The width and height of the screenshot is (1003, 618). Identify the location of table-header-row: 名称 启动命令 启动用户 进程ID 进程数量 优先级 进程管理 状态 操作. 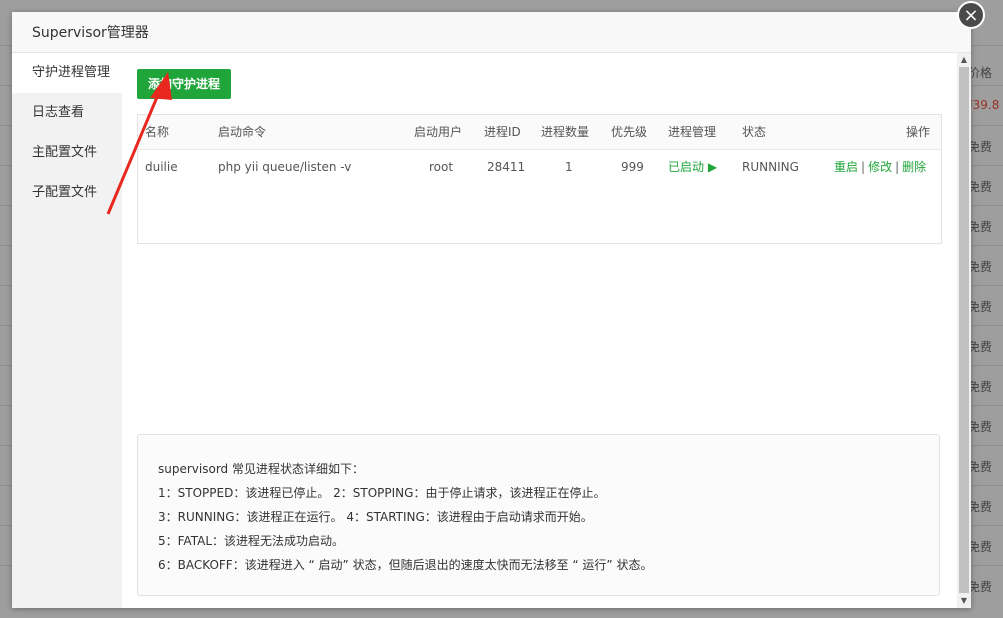
(539, 132).